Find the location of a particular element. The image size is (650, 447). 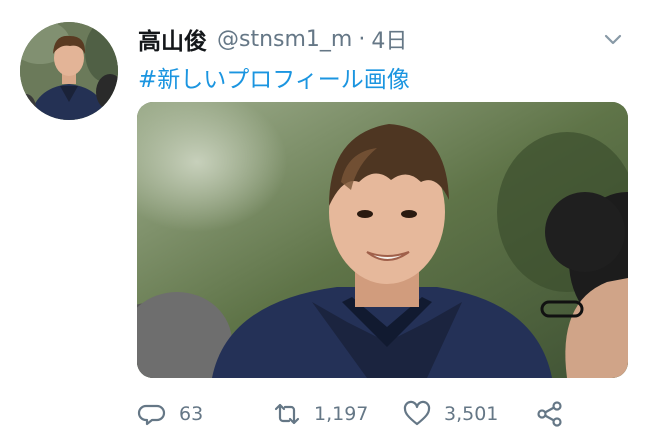

chevron-down-icon is located at coordinates (613, 39).